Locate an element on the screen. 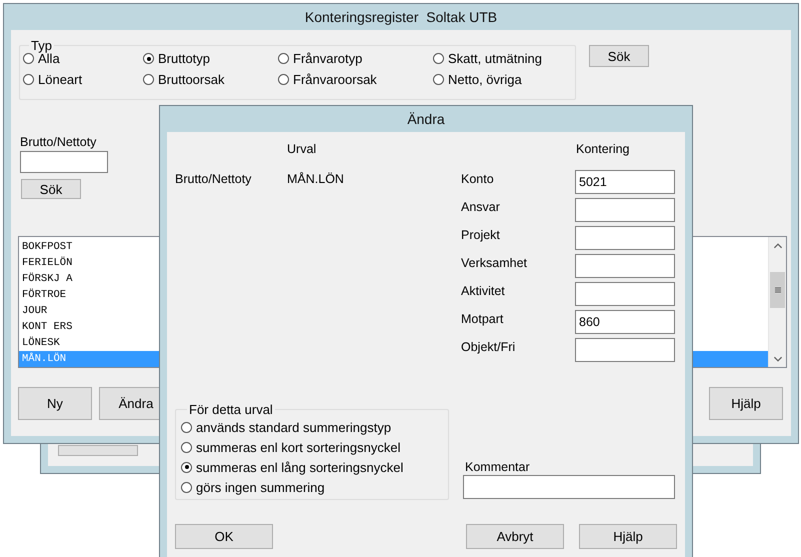 The image size is (801, 557). radio-option: Bruttotyp is located at coordinates (210, 58).